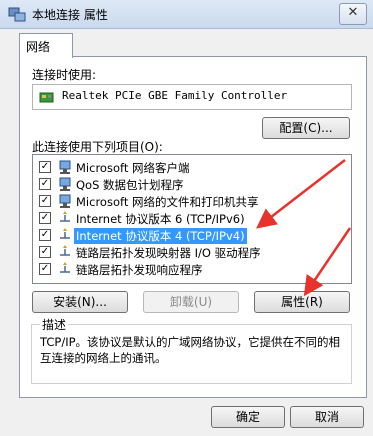  What do you see at coordinates (190, 350) in the screenshot?
I see `description-text: TCP/IP。该协议是默认的广域网络协议，它提供在不同的相互连接的网络上的通讯。` at bounding box center [190, 350].